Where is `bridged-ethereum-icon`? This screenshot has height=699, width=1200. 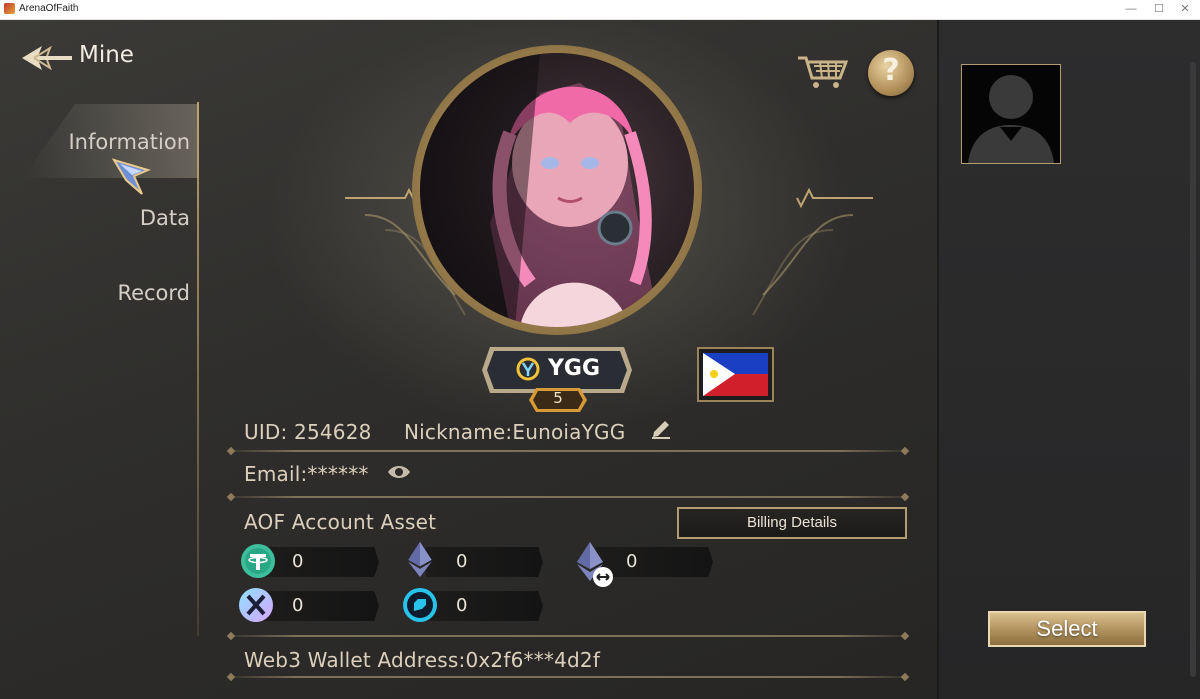 bridged-ethereum-icon is located at coordinates (595, 564).